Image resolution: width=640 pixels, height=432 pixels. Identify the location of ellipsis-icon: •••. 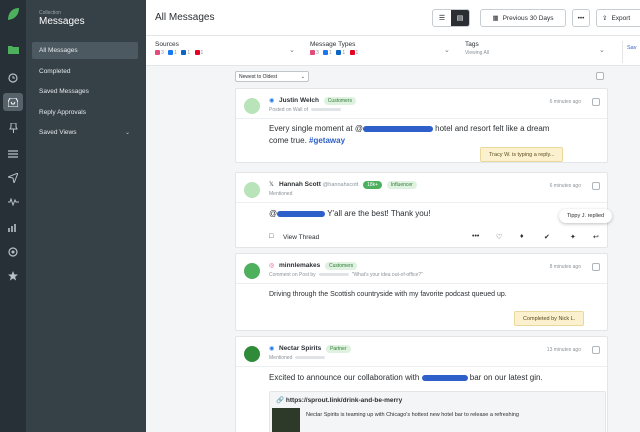
(475, 236).